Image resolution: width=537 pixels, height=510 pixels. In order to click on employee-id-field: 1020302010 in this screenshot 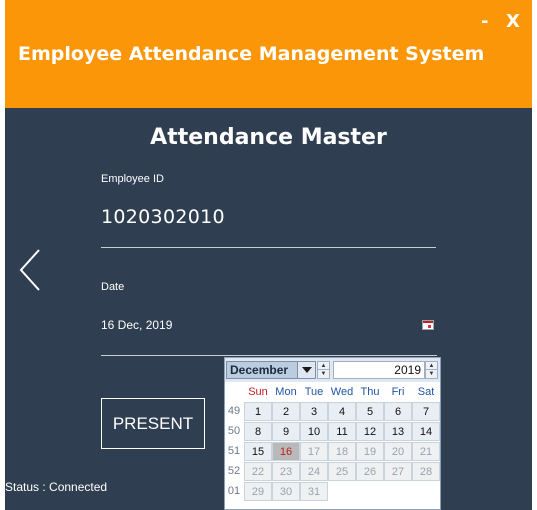, I will do `click(163, 217)`.